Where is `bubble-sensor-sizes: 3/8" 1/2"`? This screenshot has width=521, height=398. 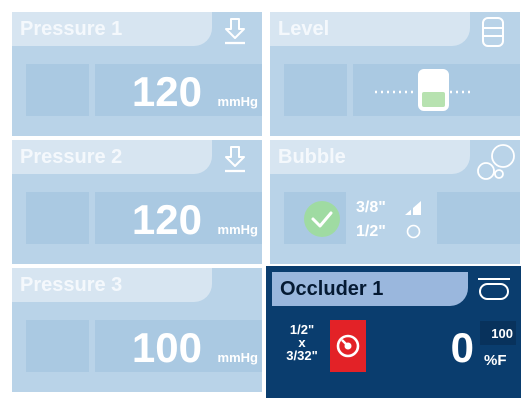
bubble-sensor-sizes: 3/8" 1/2" is located at coordinates (392, 218).